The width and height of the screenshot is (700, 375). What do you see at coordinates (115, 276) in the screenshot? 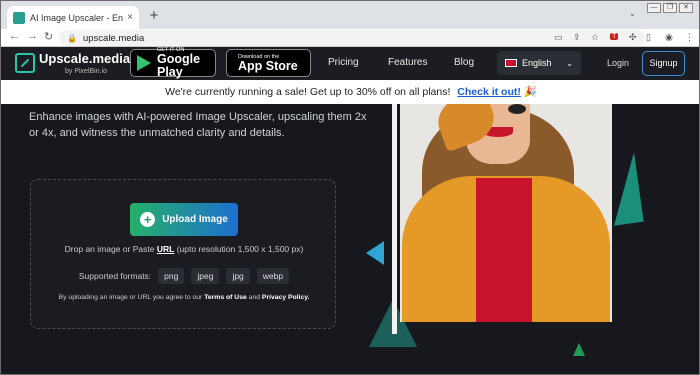
I see `formats-label: Supported formats:` at bounding box center [115, 276].